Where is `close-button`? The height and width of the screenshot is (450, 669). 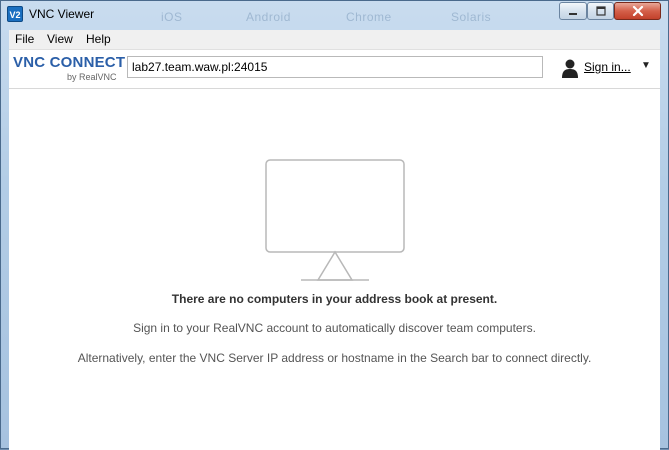
close-button is located at coordinates (637, 11).